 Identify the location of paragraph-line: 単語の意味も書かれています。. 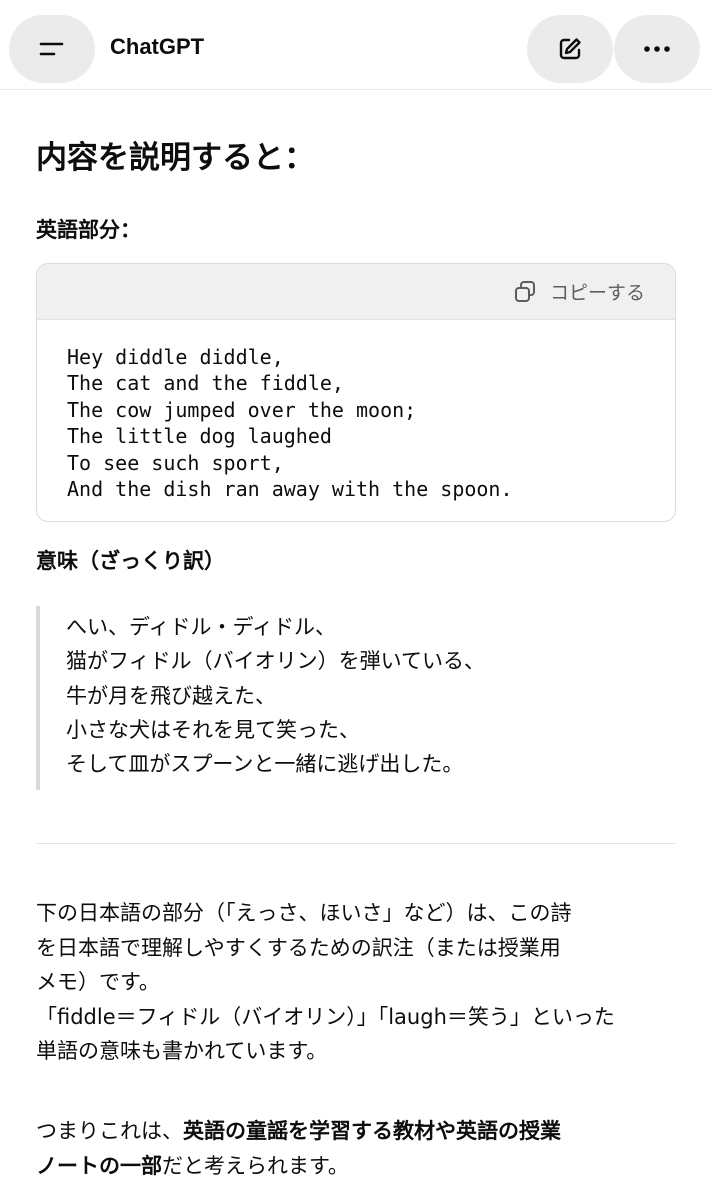
(182, 1051).